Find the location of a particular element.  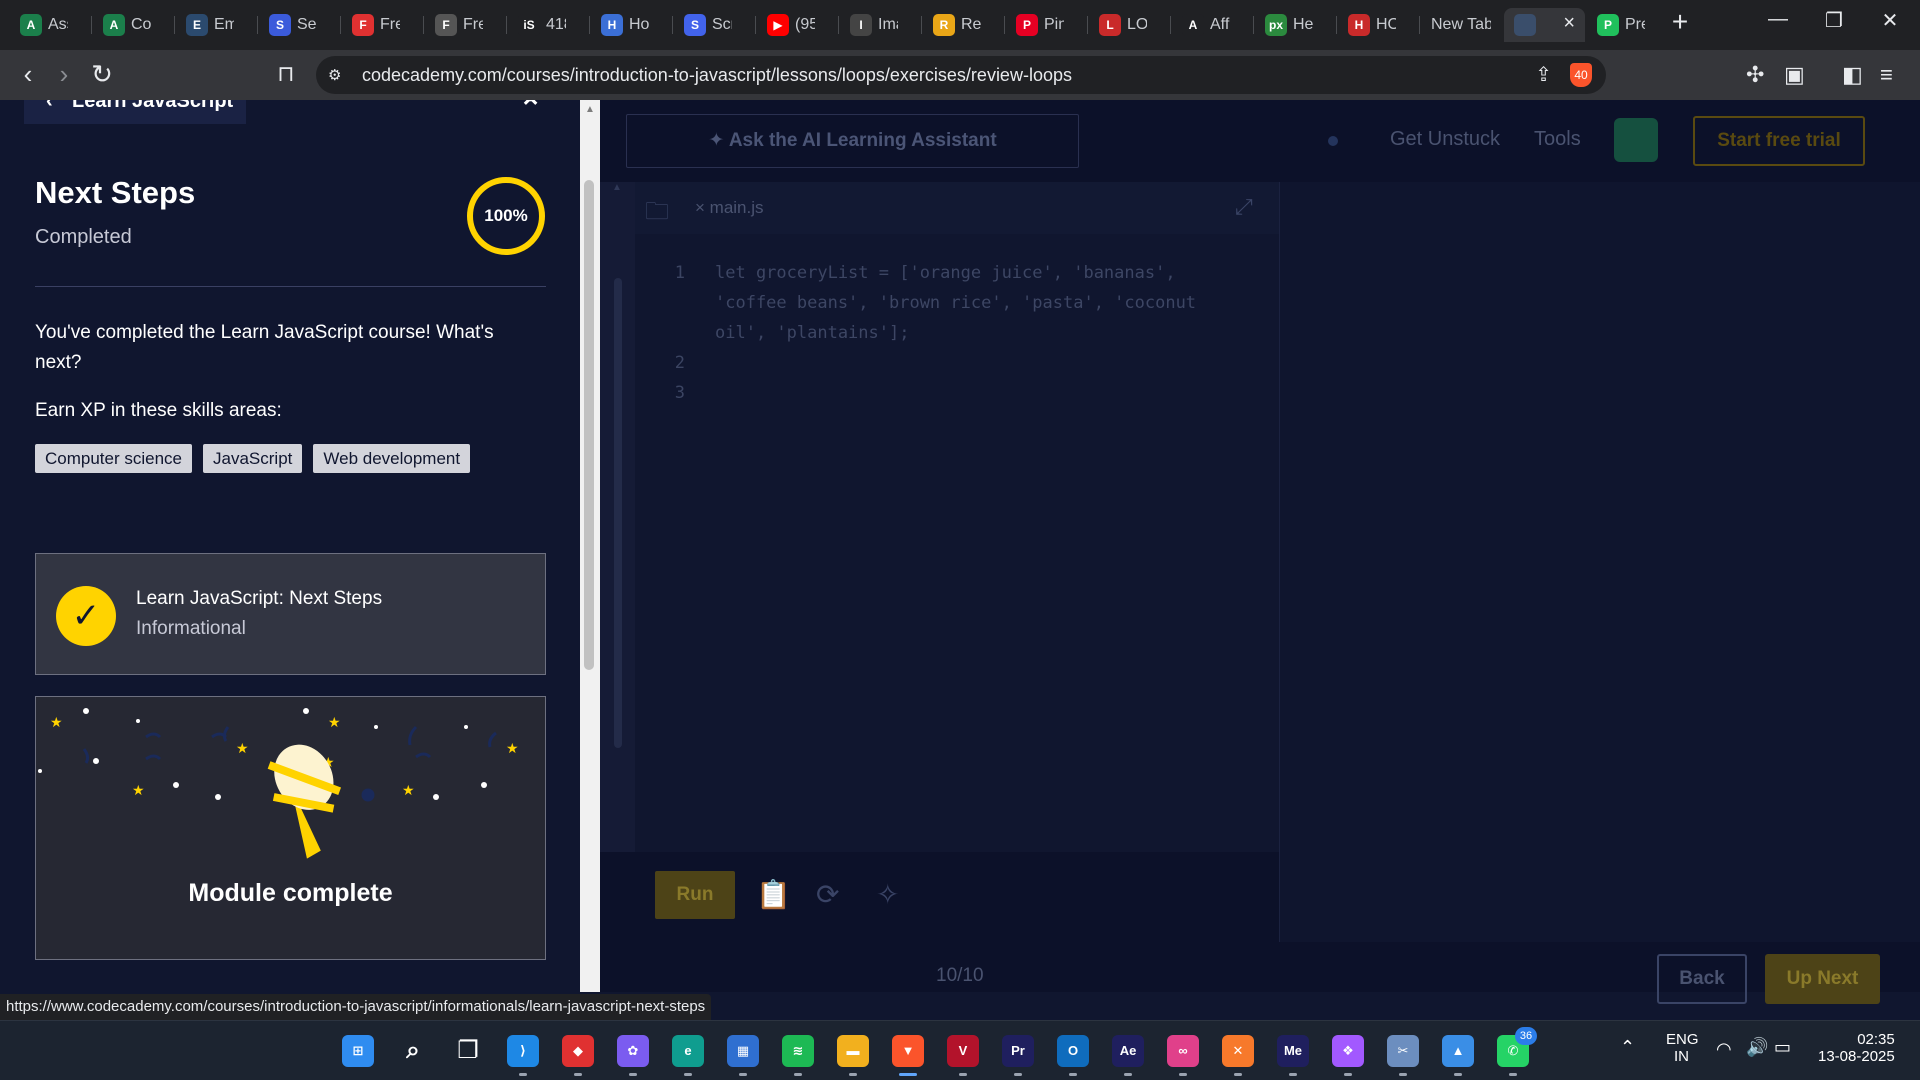

minimize-icon: — is located at coordinates (1778, 19).